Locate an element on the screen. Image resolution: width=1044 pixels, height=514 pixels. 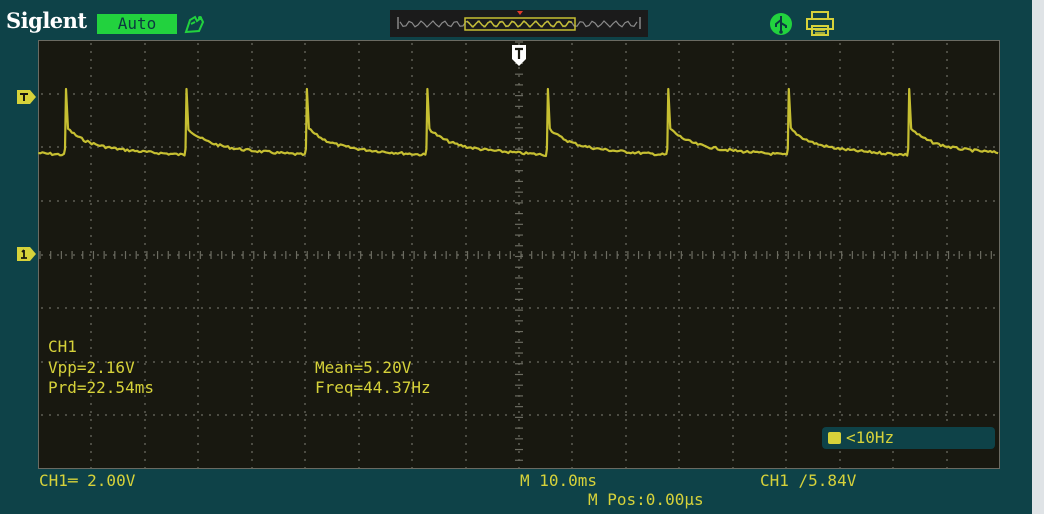
trigger-filter-indicator: <10Hz is located at coordinates (908, 438).